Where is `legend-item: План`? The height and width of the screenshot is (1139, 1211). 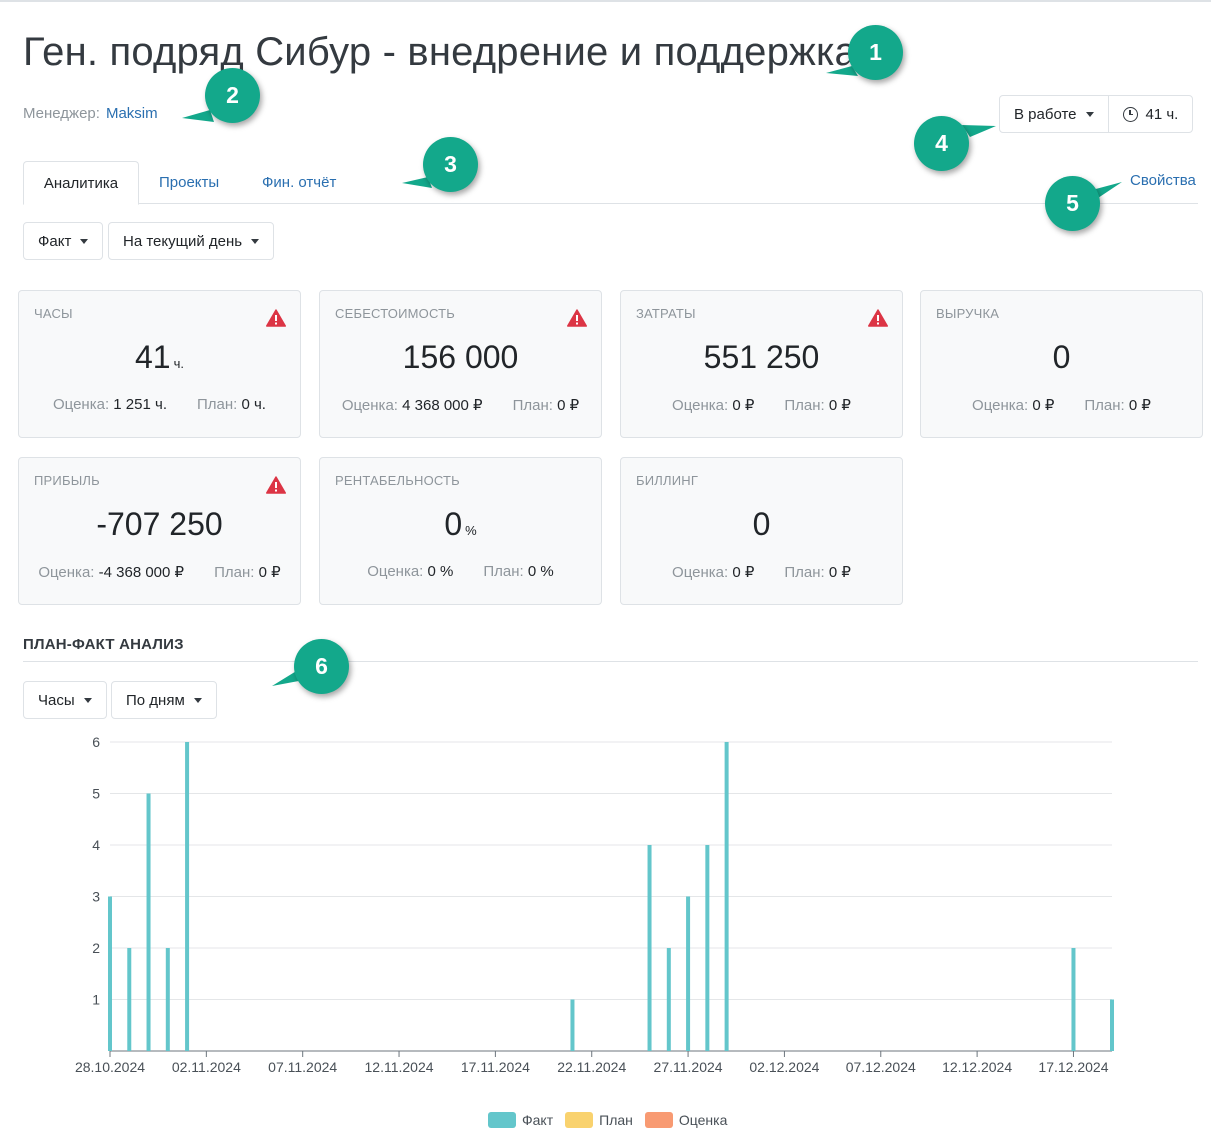 legend-item: План is located at coordinates (599, 1120).